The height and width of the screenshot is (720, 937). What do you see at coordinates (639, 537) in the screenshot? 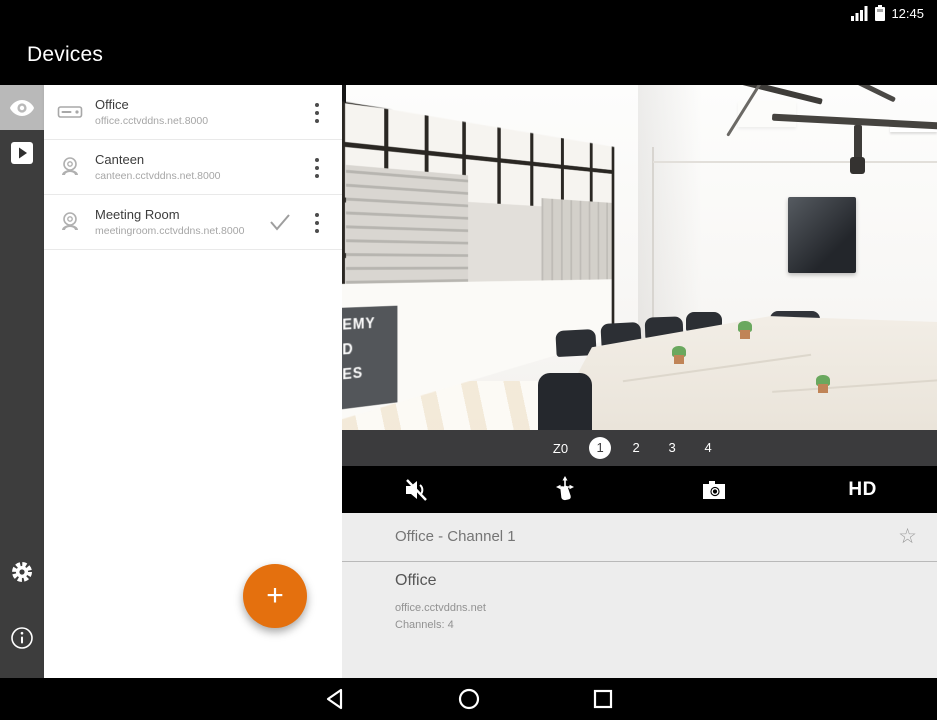
I see `stream-header: Office - Channel 1 ☆` at bounding box center [639, 537].